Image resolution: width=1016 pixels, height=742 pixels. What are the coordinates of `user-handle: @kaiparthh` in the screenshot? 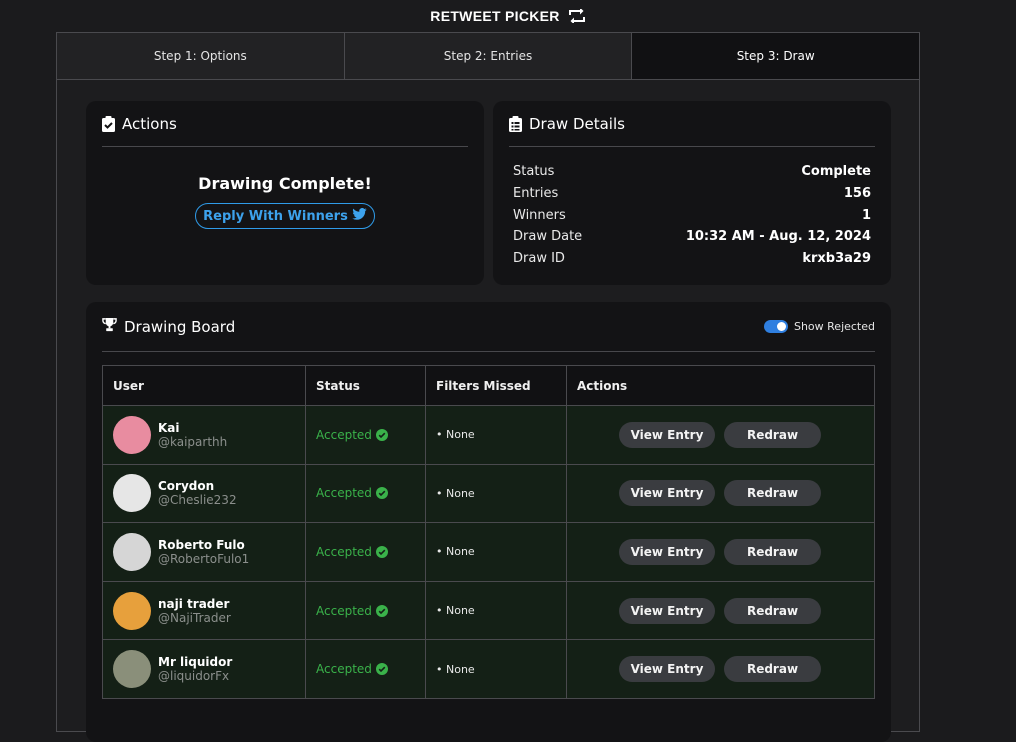 It's located at (193, 441).